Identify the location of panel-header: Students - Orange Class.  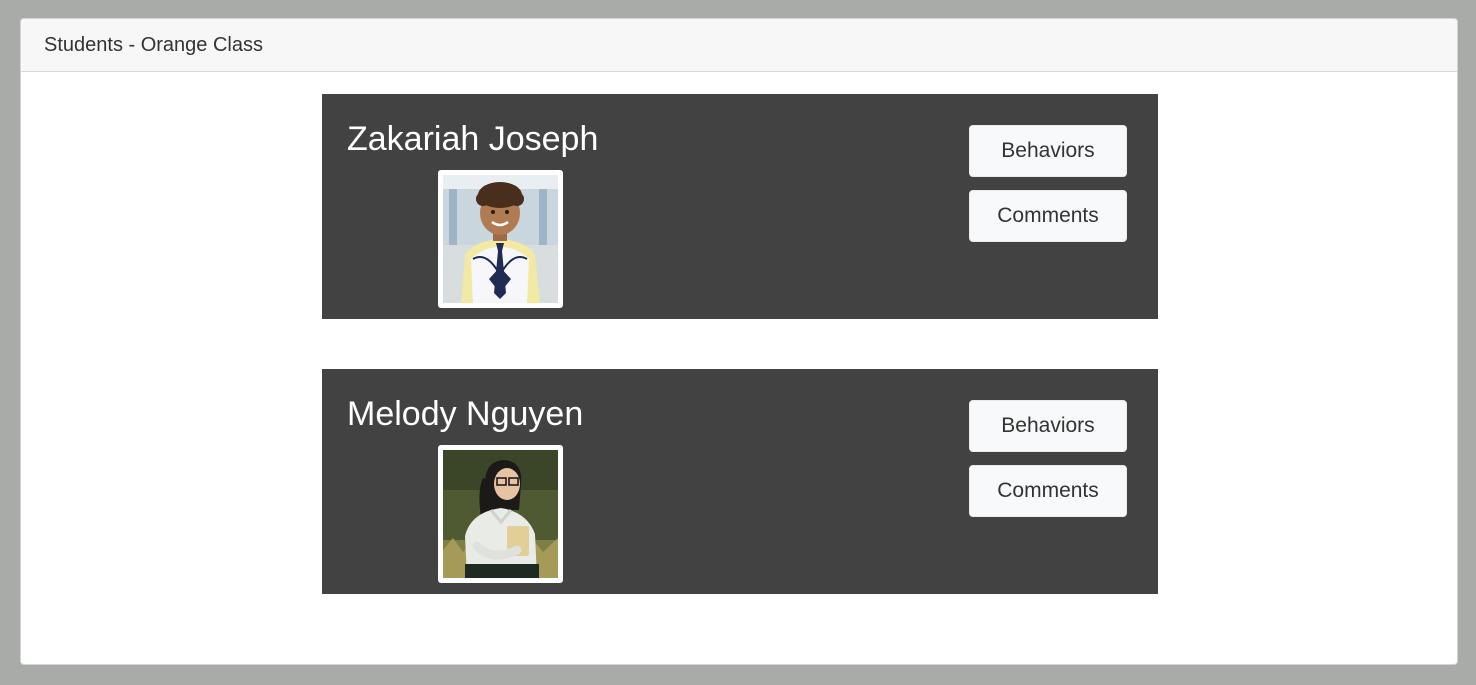
(739, 45).